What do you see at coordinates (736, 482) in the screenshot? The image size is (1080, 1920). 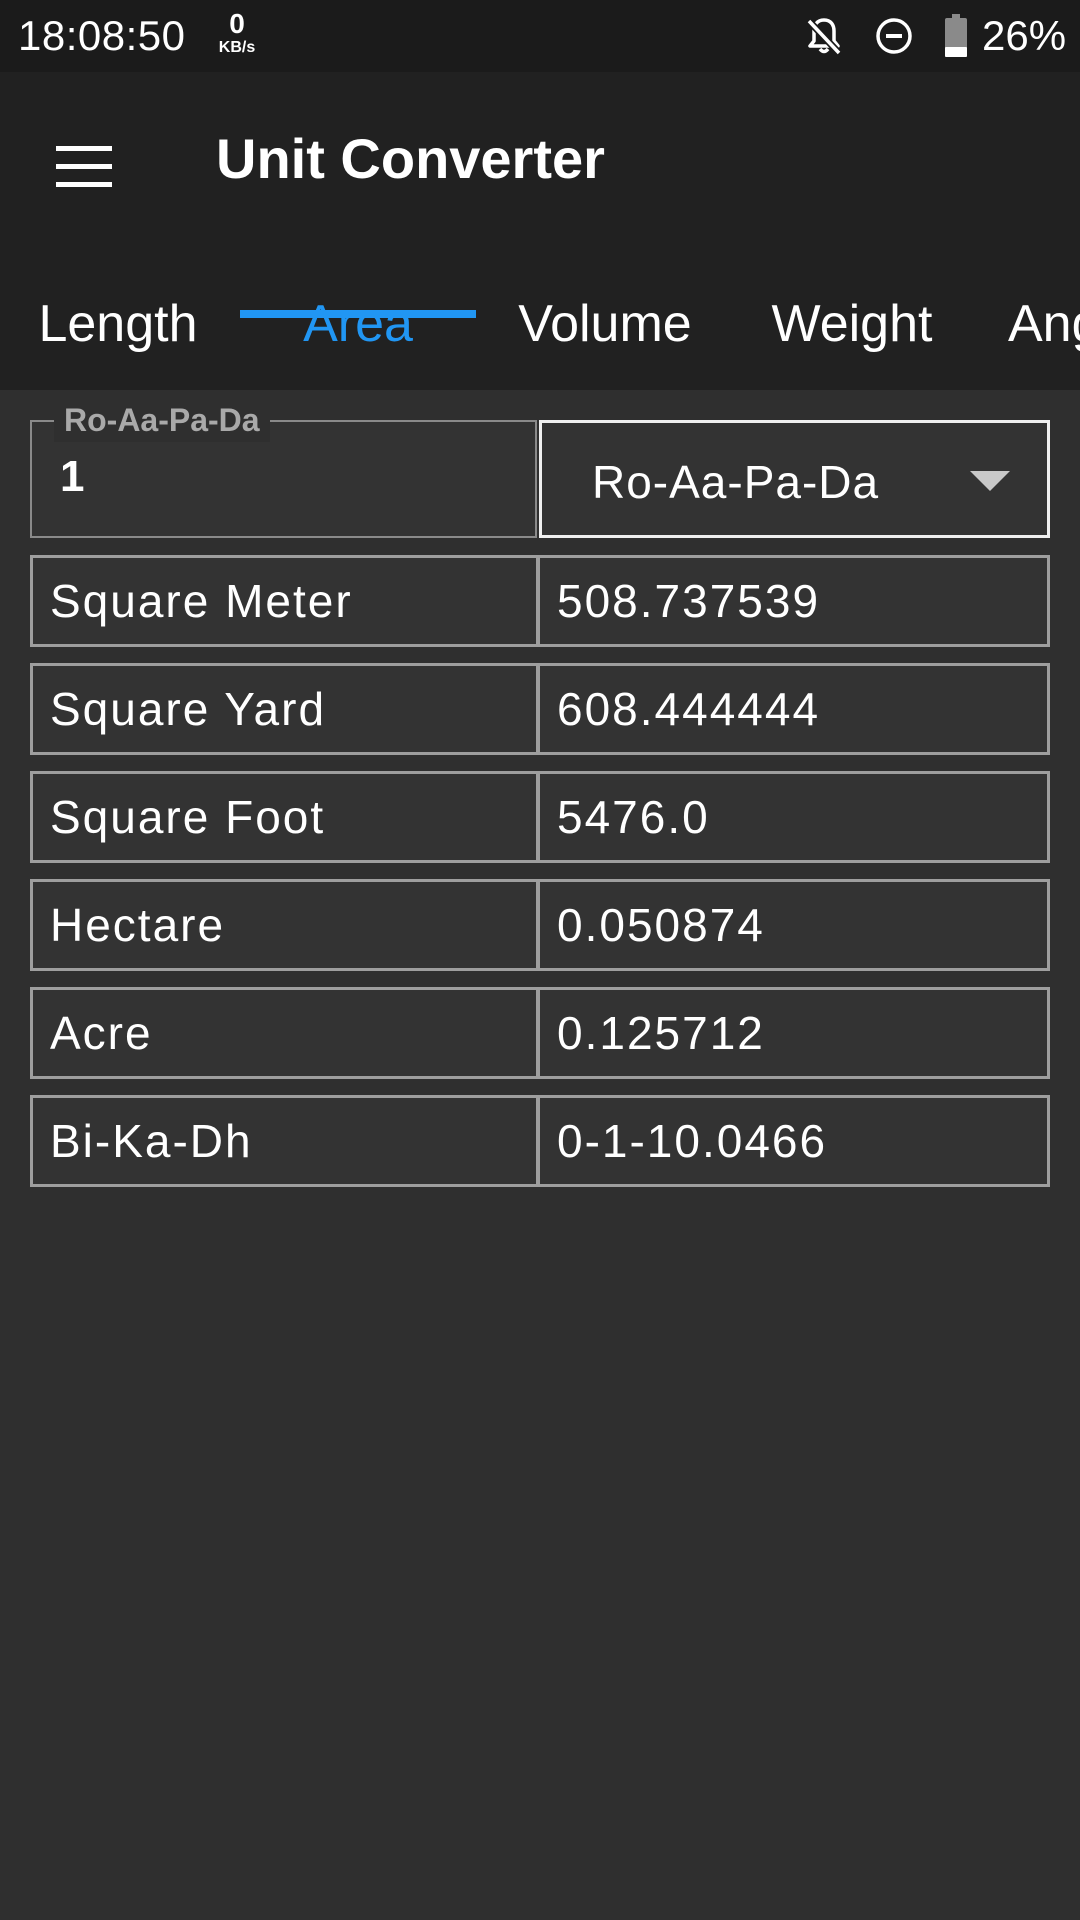 I see `selected-unit: Ro-Aa-Pa-Da` at bounding box center [736, 482].